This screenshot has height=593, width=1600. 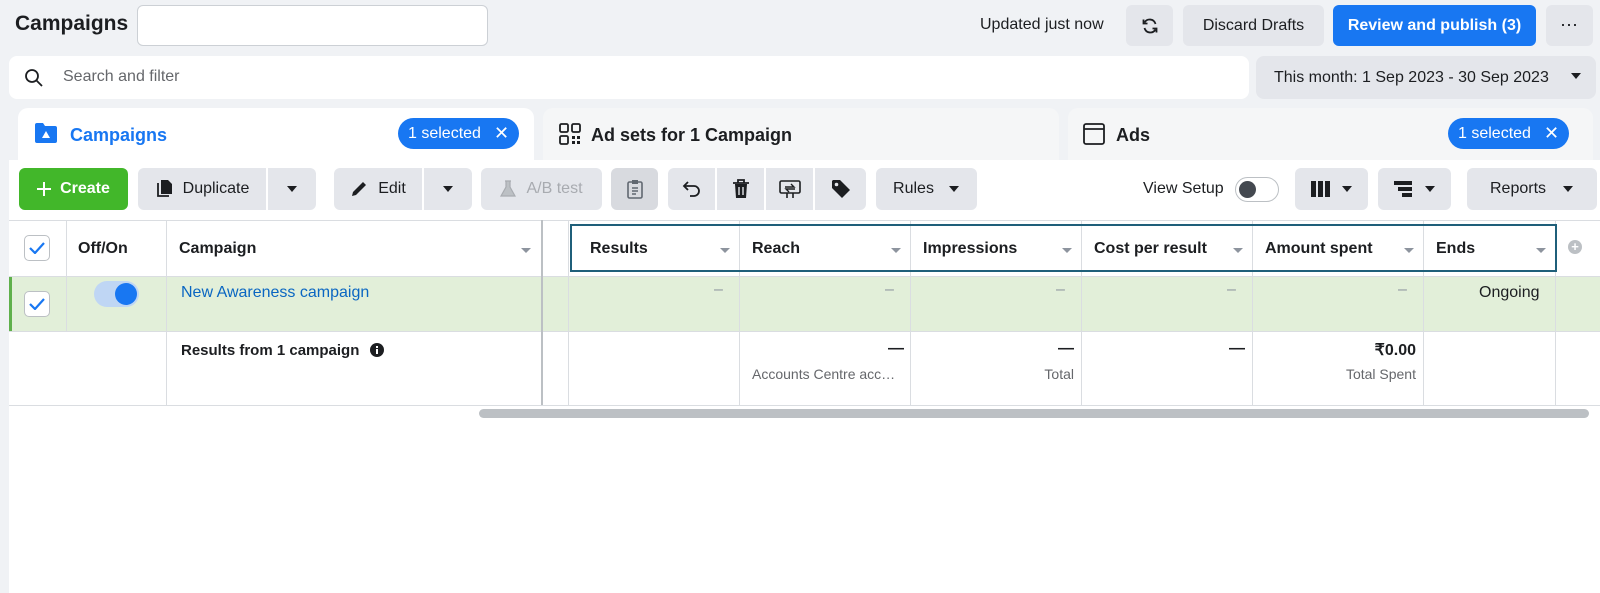 I want to click on more-options-button: ⋯, so click(x=1569, y=25).